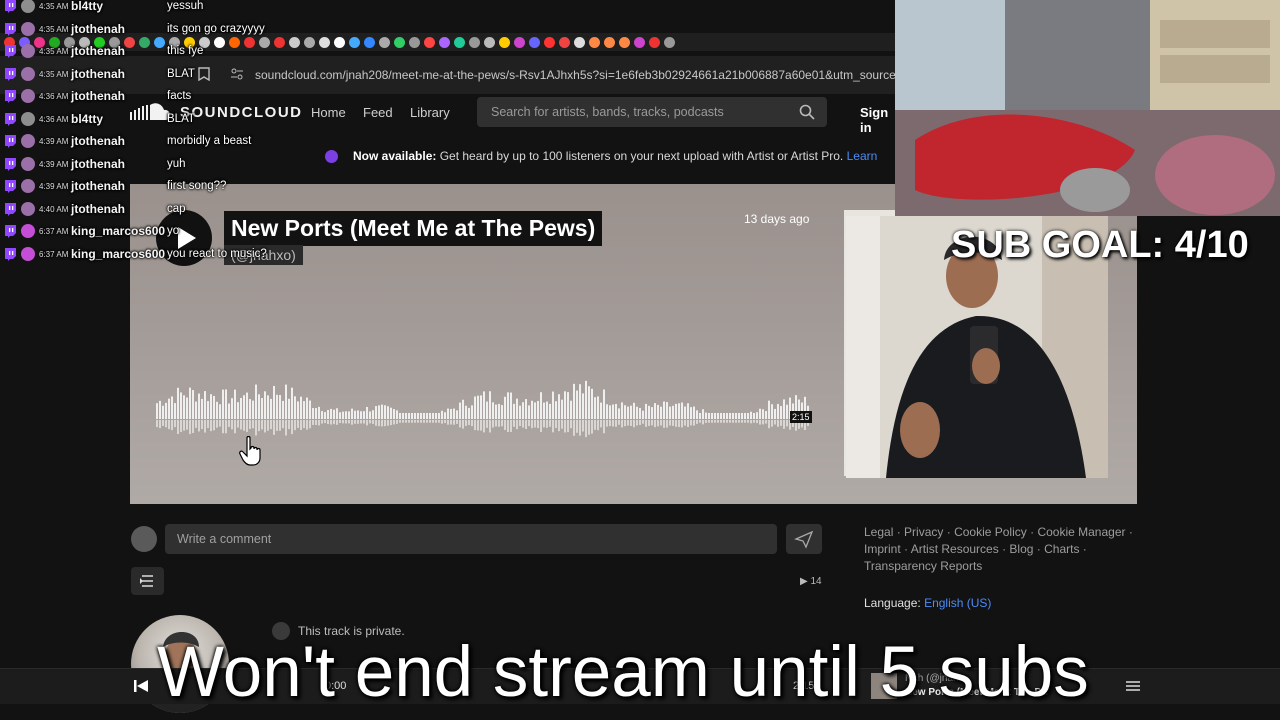 The image size is (1280, 720). Describe the element at coordinates (877, 120) in the screenshot. I see `sign-in-link: Sign in` at that location.